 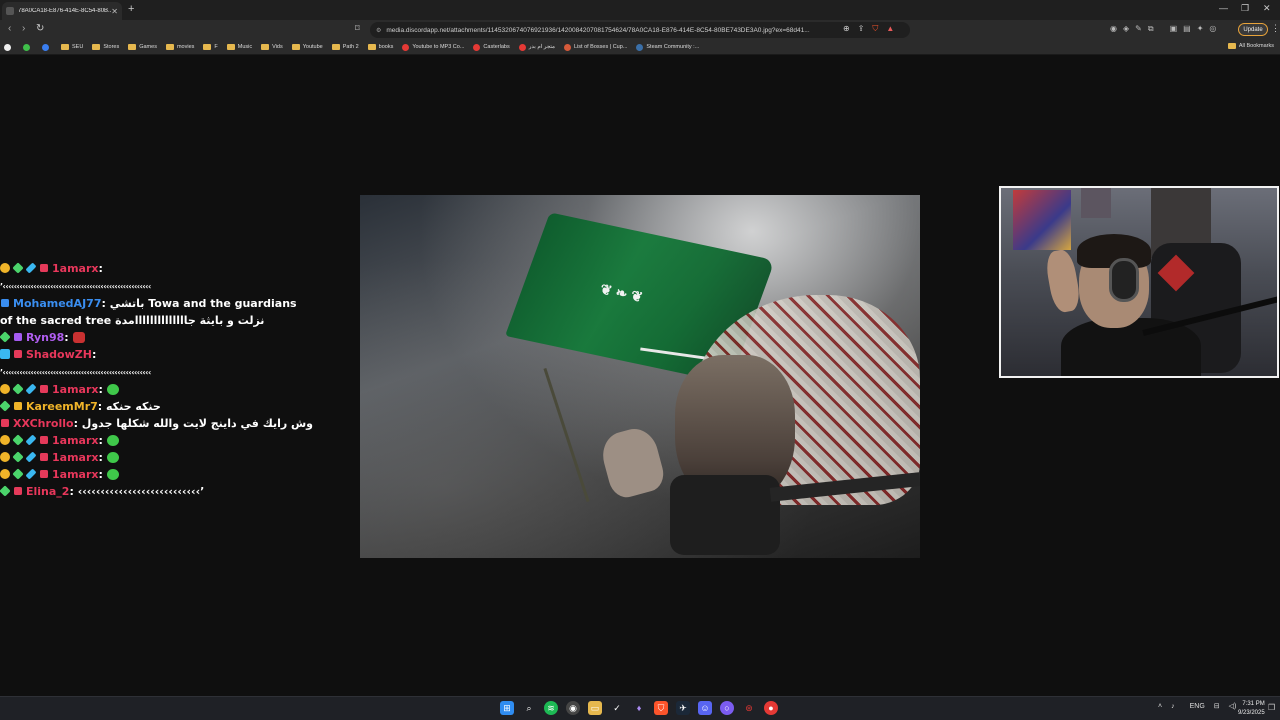 What do you see at coordinates (1223, 8) in the screenshot?
I see `minimize-icon: —` at bounding box center [1223, 8].